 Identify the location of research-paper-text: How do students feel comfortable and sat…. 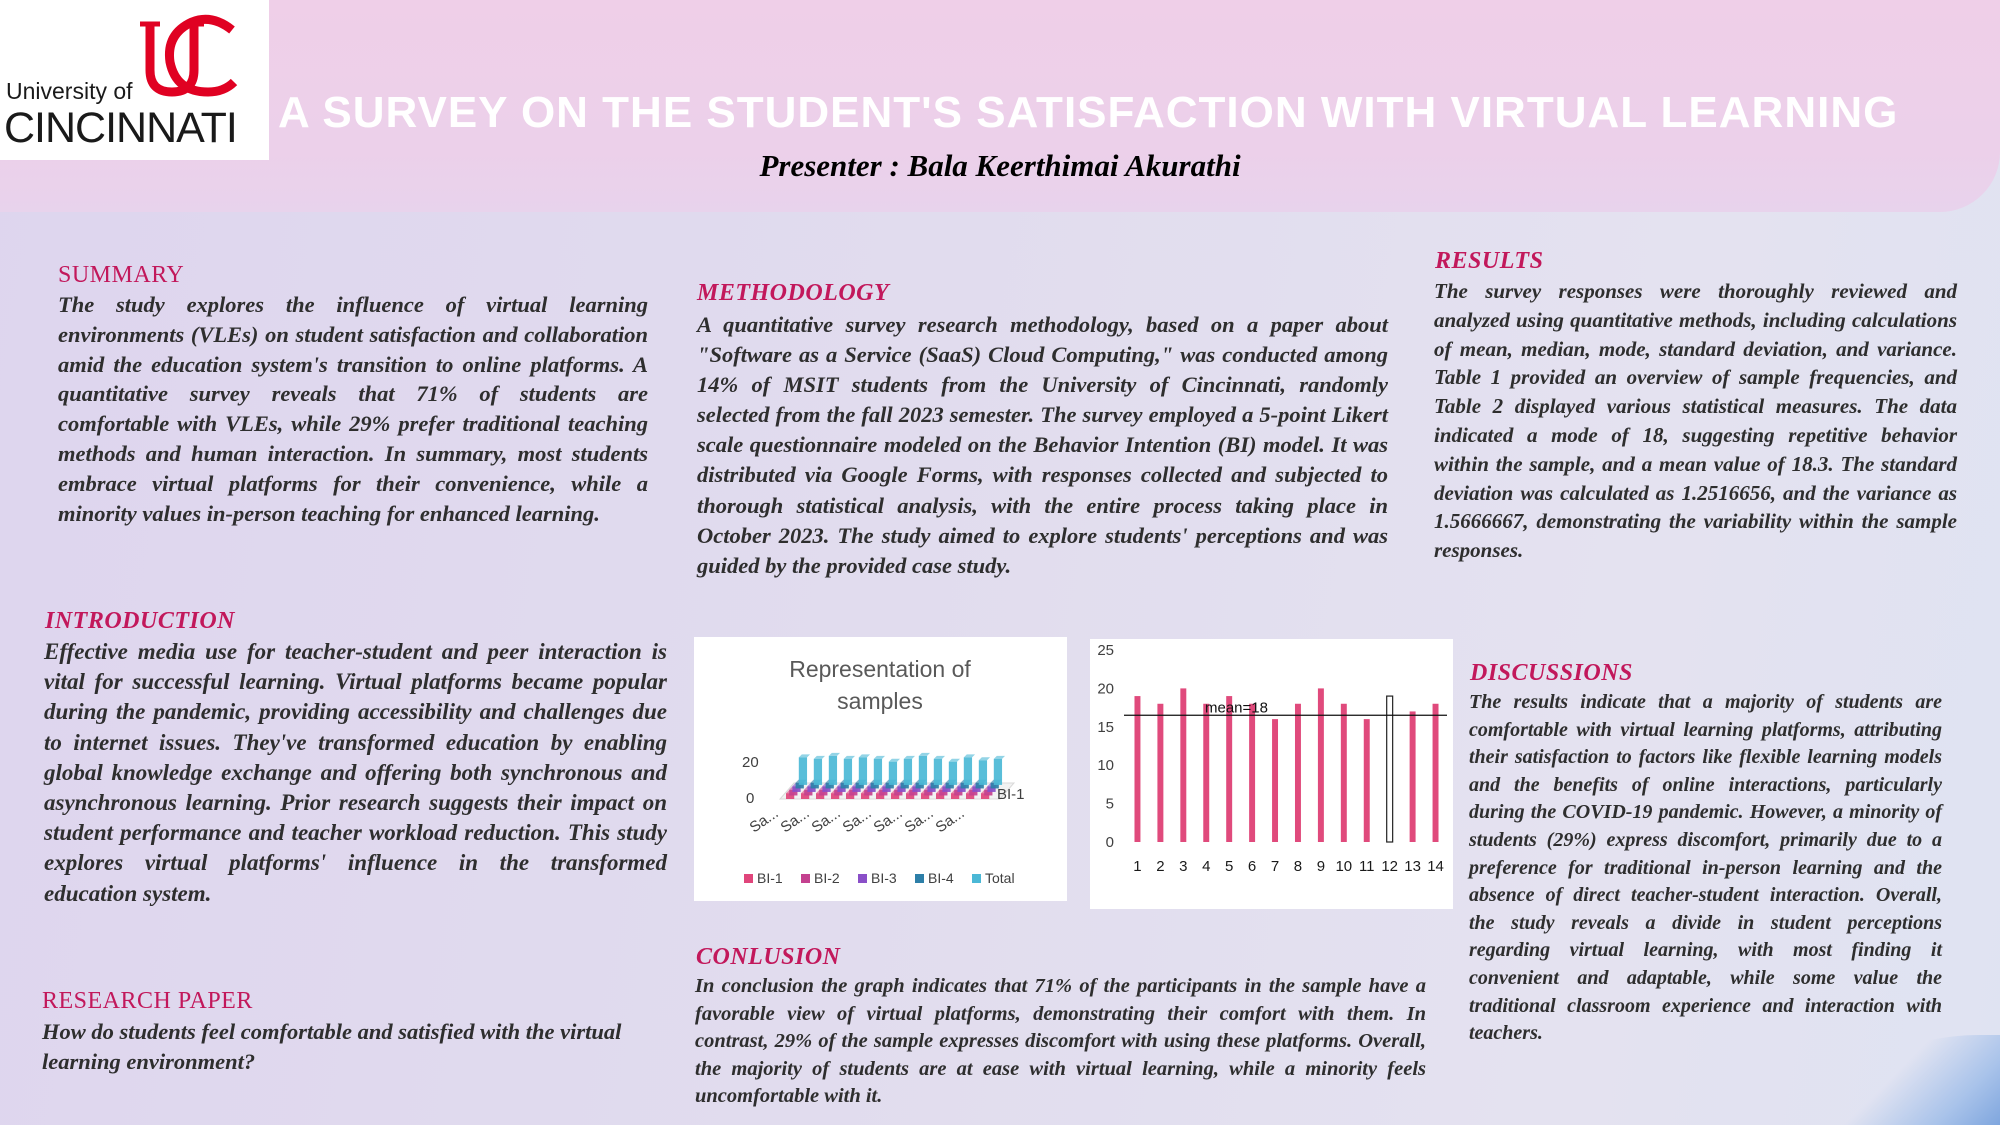
(332, 1046).